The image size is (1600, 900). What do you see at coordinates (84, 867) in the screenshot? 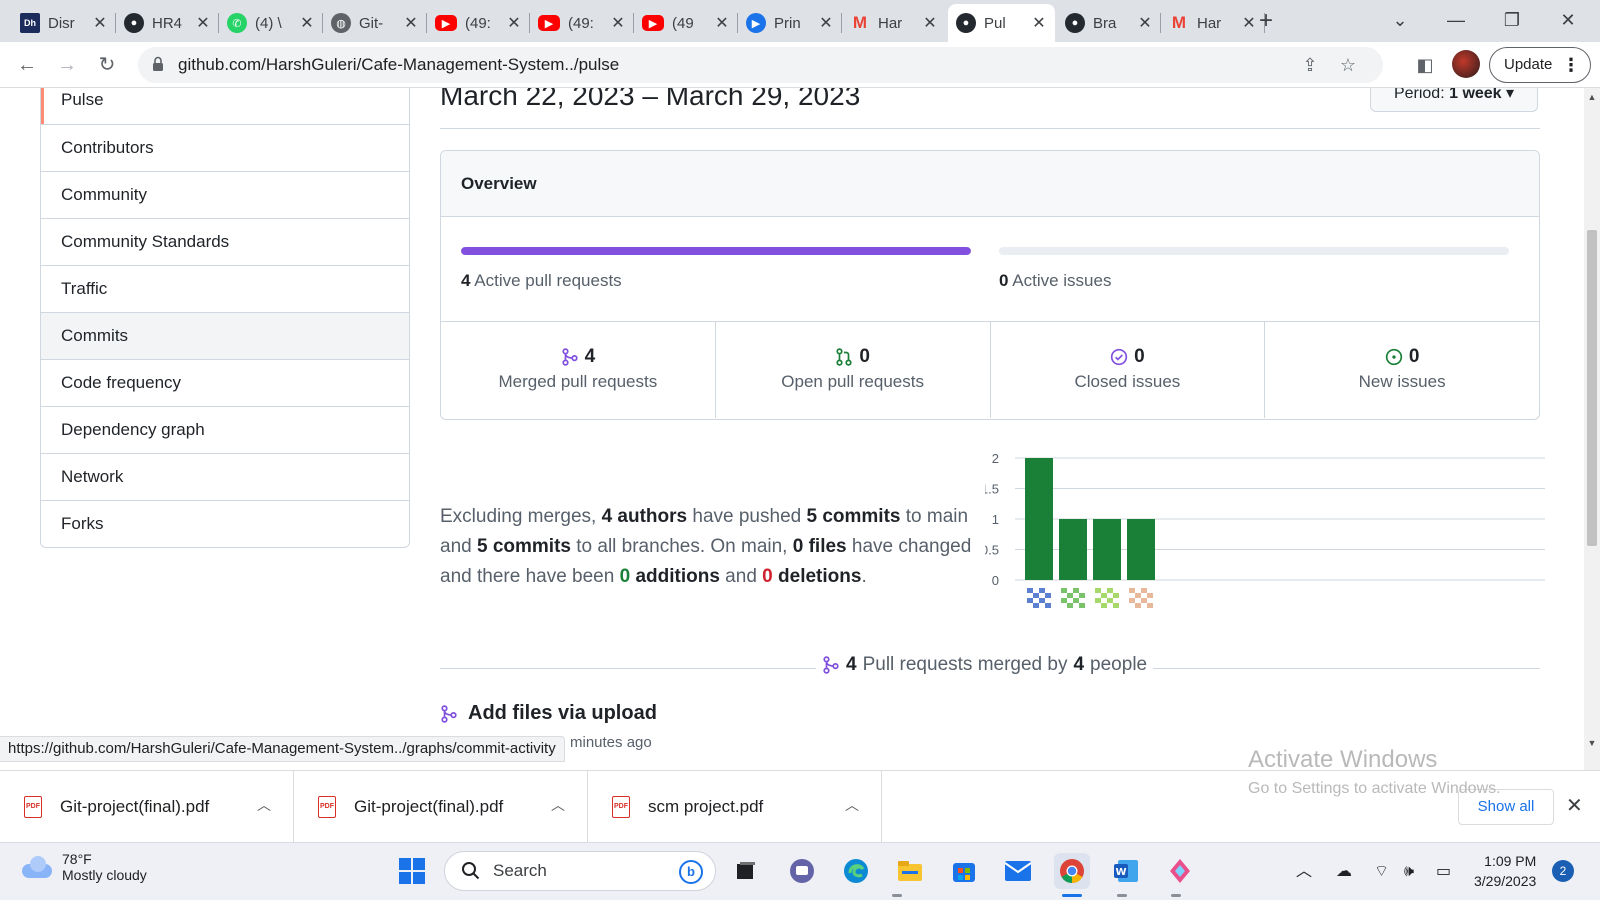
I see `weather-widget: 78°F Mostly cloudy` at bounding box center [84, 867].